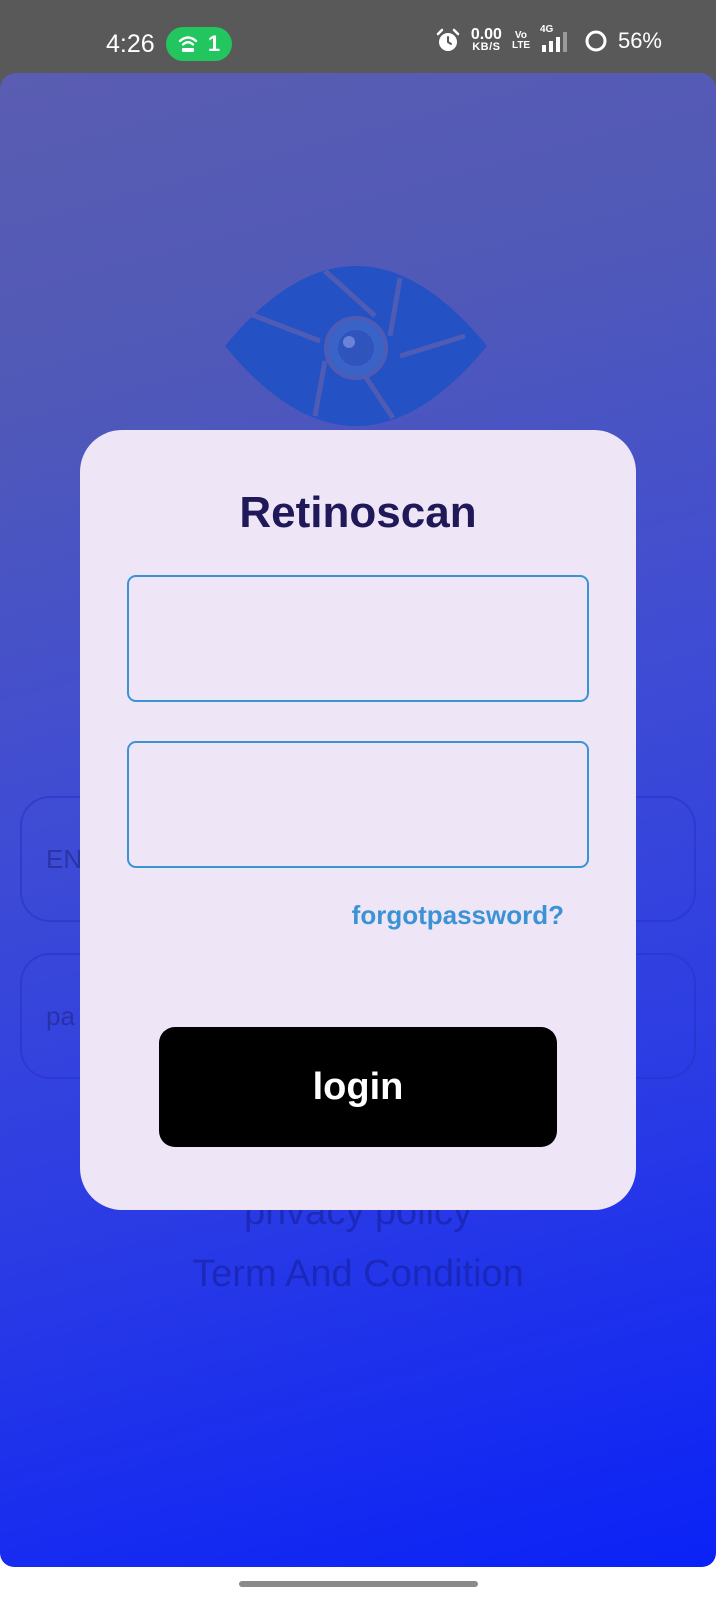 Image resolution: width=716 pixels, height=1600 pixels. Describe the element at coordinates (188, 44) in the screenshot. I see `hotspot-icon` at that location.